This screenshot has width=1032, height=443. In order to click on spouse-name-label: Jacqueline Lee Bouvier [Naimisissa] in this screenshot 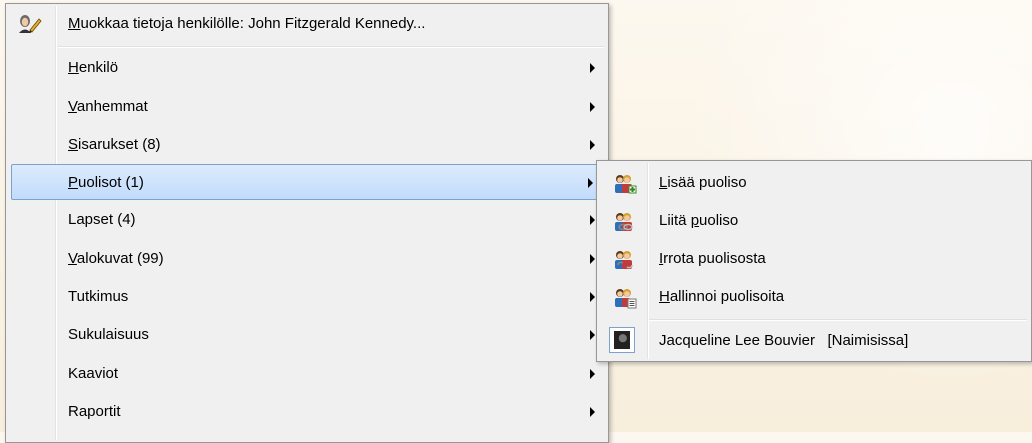, I will do `click(784, 340)`.